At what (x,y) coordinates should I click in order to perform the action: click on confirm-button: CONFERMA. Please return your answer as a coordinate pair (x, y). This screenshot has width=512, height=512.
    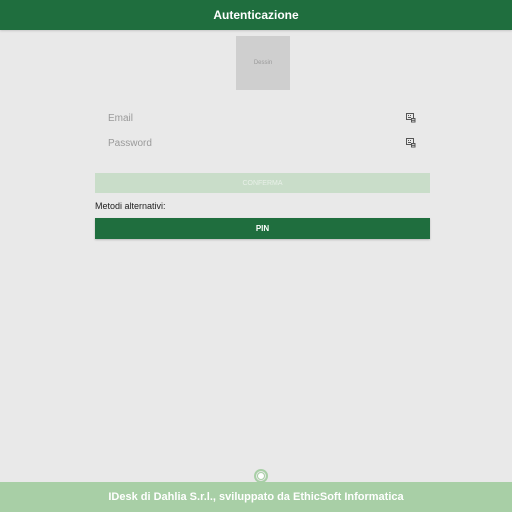
    Looking at the image, I should click on (262, 183).